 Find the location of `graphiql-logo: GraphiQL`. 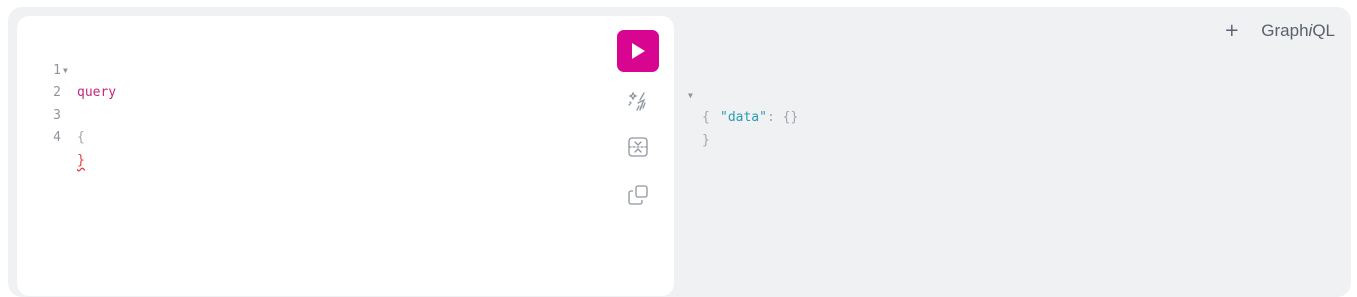

graphiql-logo: GraphiQL is located at coordinates (1298, 31).